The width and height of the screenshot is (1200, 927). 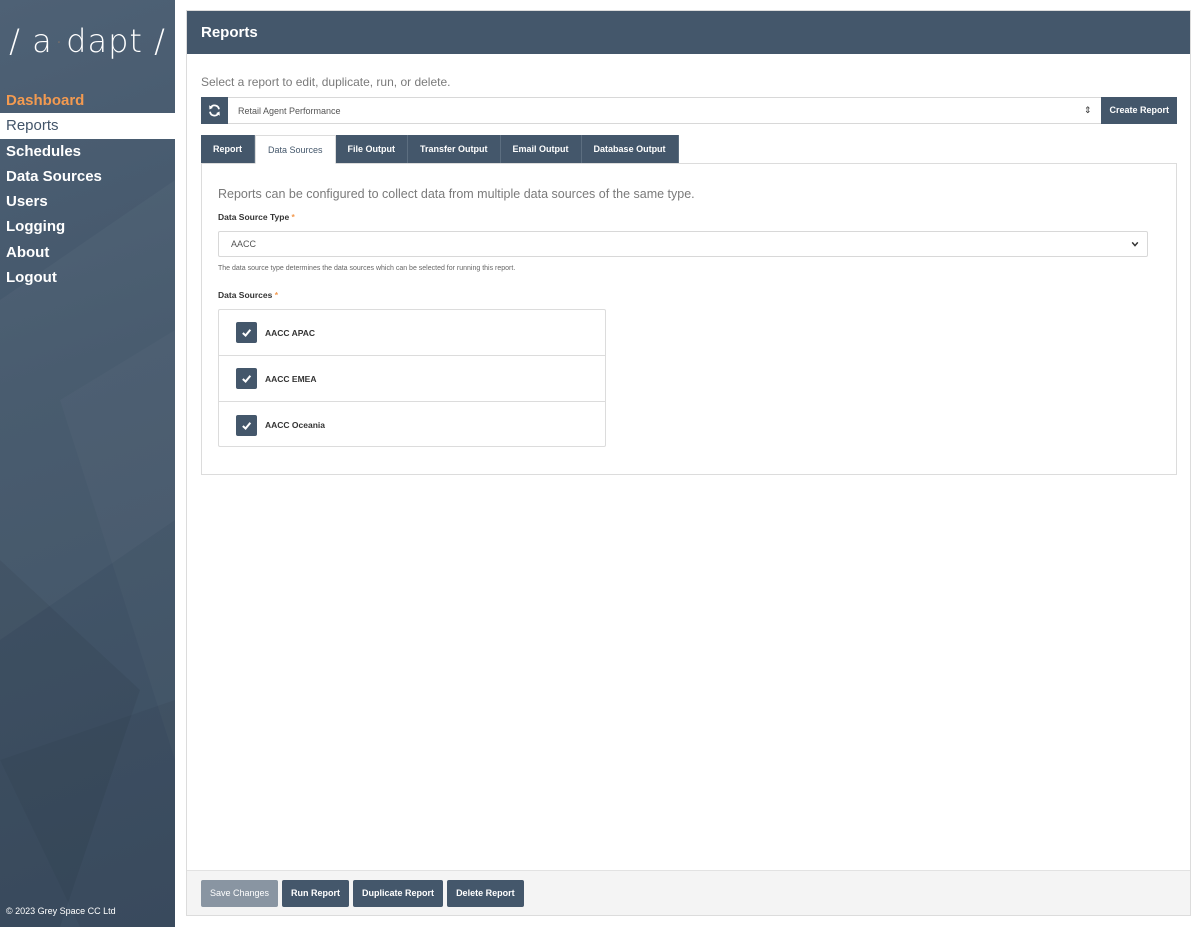 What do you see at coordinates (87, 277) in the screenshot?
I see `sidebar-item-logout: Logout` at bounding box center [87, 277].